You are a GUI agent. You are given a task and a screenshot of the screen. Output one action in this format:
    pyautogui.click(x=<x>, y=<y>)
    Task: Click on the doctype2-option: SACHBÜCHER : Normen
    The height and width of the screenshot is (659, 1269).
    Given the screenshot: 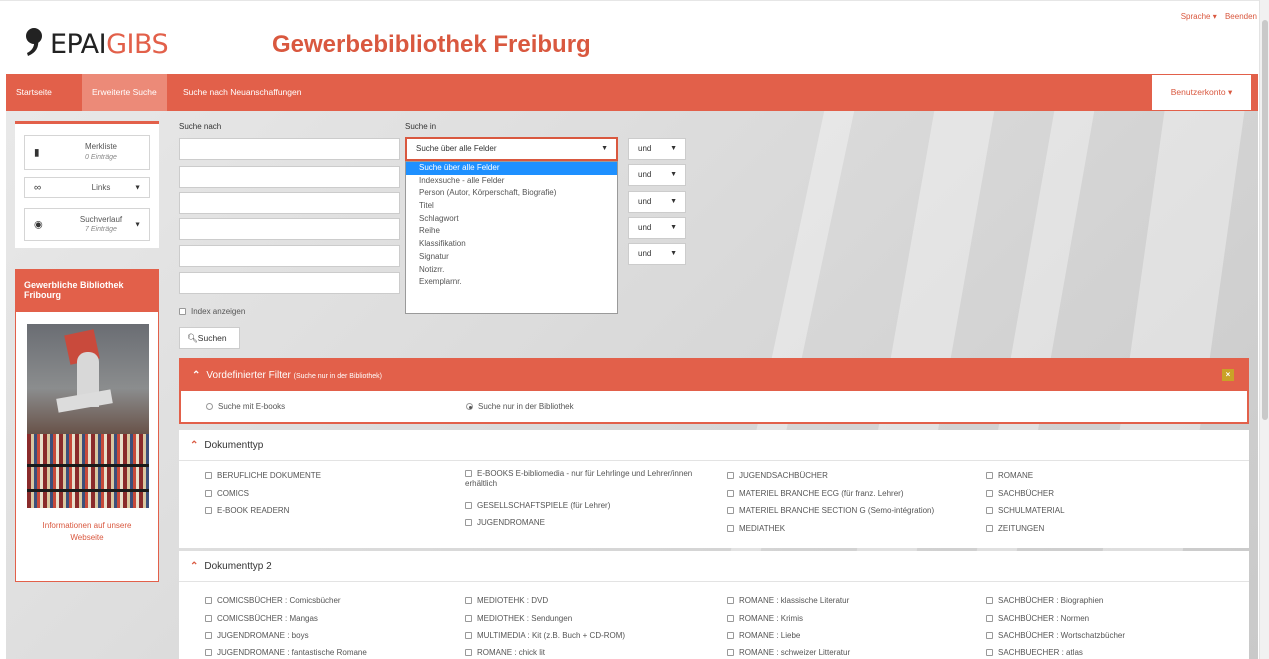 What is the action you would take?
    pyautogui.click(x=1037, y=619)
    